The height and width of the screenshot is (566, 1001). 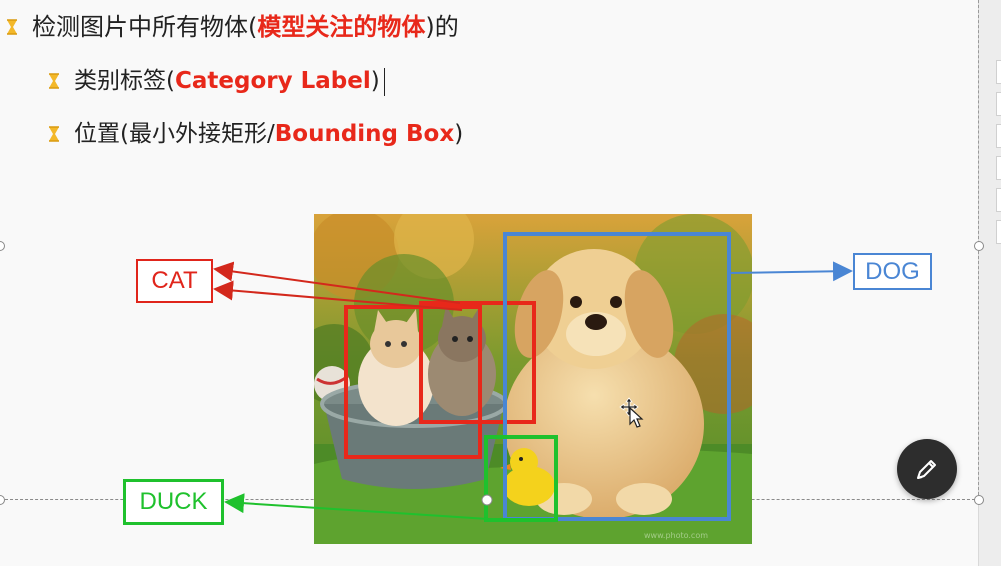 I want to click on line-text: )的, so click(x=442, y=27).